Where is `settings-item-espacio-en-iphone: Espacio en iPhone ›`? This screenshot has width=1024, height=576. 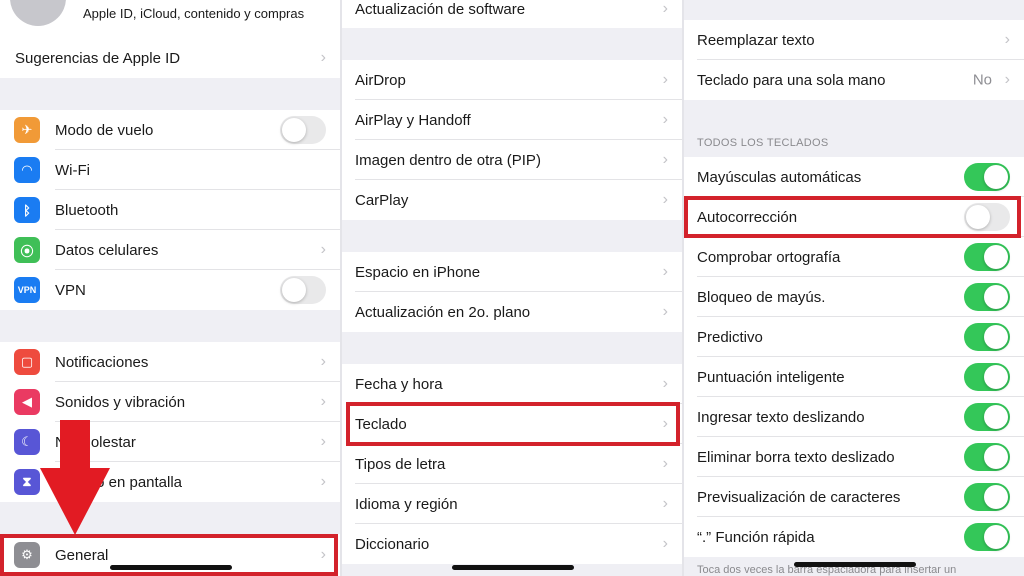 settings-item-espacio-en-iphone: Espacio en iPhone › is located at coordinates (512, 272).